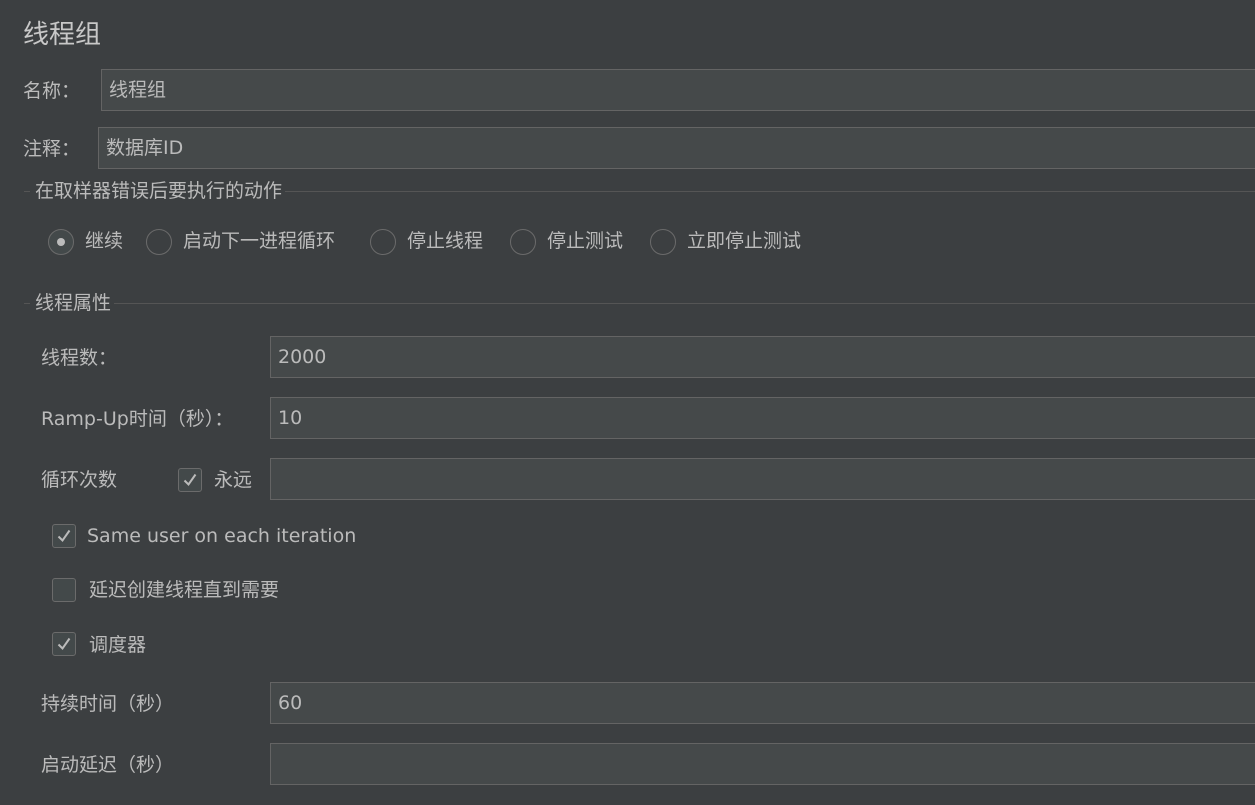 This screenshot has width=1255, height=805. Describe the element at coordinates (233, 480) in the screenshot. I see `forever-label: 永远` at that location.